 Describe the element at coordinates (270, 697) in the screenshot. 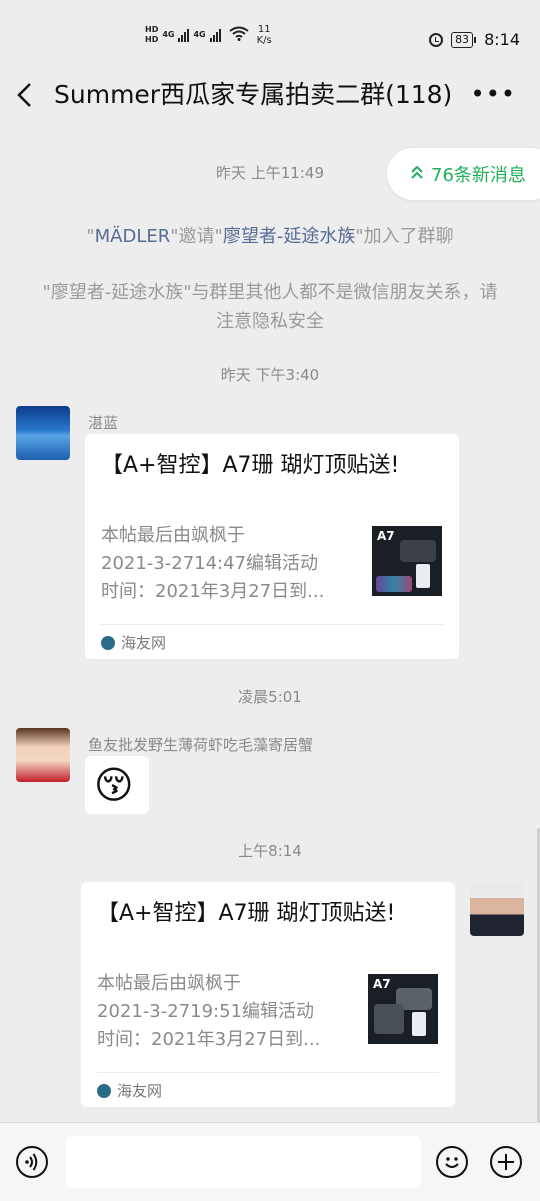

I see `timestamp: 凌晨5:01` at that location.